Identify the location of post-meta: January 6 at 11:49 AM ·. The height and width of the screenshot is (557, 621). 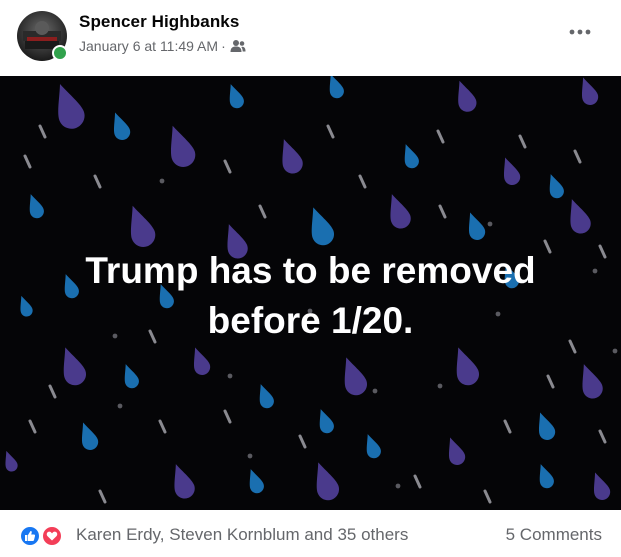
(162, 46).